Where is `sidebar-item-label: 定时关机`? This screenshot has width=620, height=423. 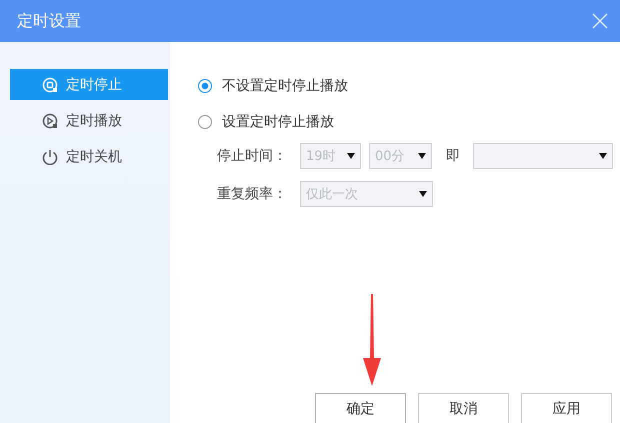
sidebar-item-label: 定时关机 is located at coordinates (94, 157).